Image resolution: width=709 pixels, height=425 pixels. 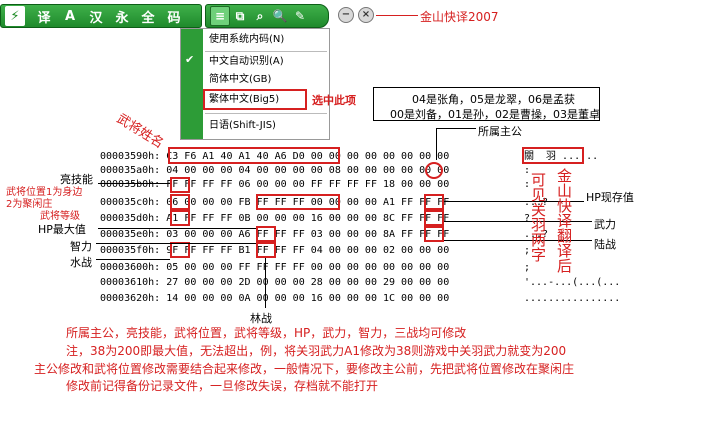 What do you see at coordinates (180, 202) in the screenshot?
I see `position-byte-box` at bounding box center [180, 202].